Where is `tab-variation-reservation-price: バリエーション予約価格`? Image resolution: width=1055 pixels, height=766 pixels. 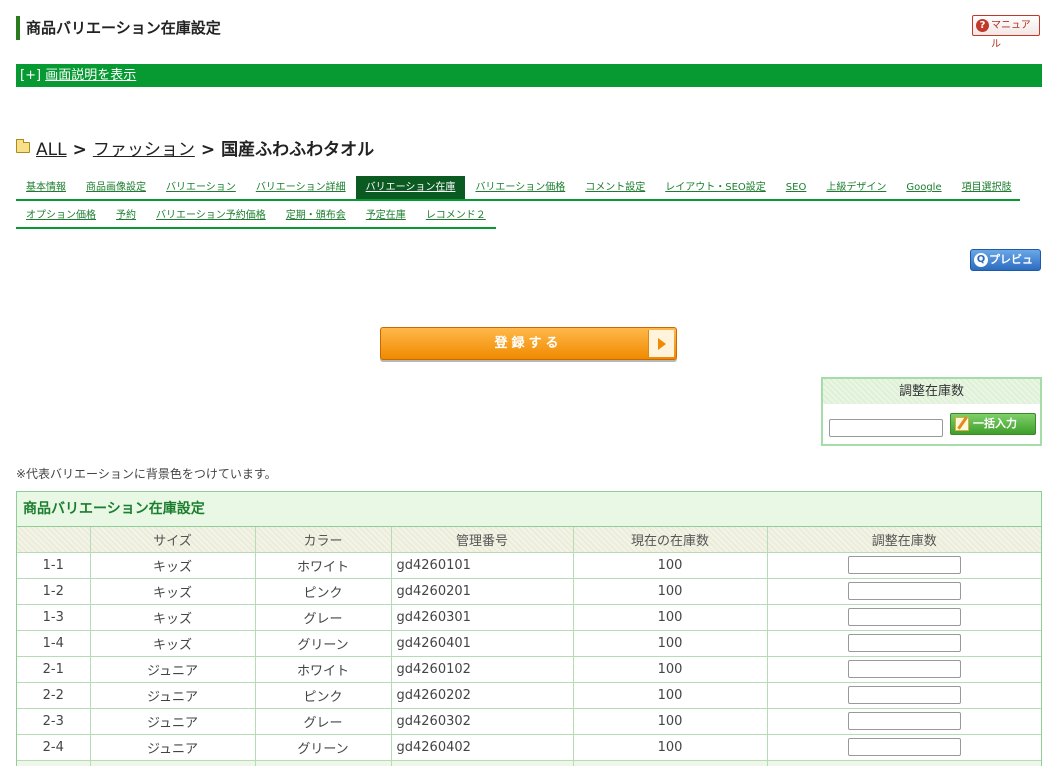 tab-variation-reservation-price: バリエーション予約価格 is located at coordinates (211, 215).